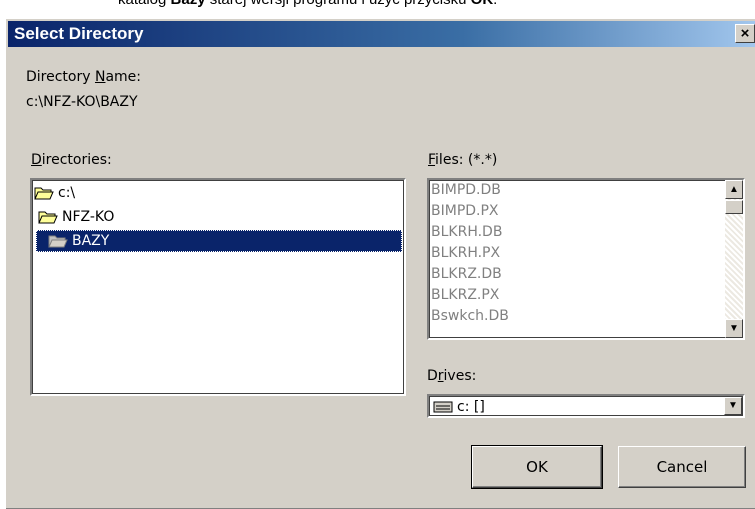  I want to click on label-accelerator: D, so click(36, 160).